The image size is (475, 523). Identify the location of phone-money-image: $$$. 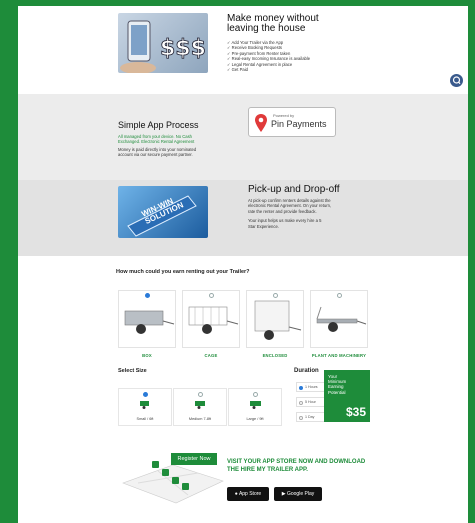
(163, 43).